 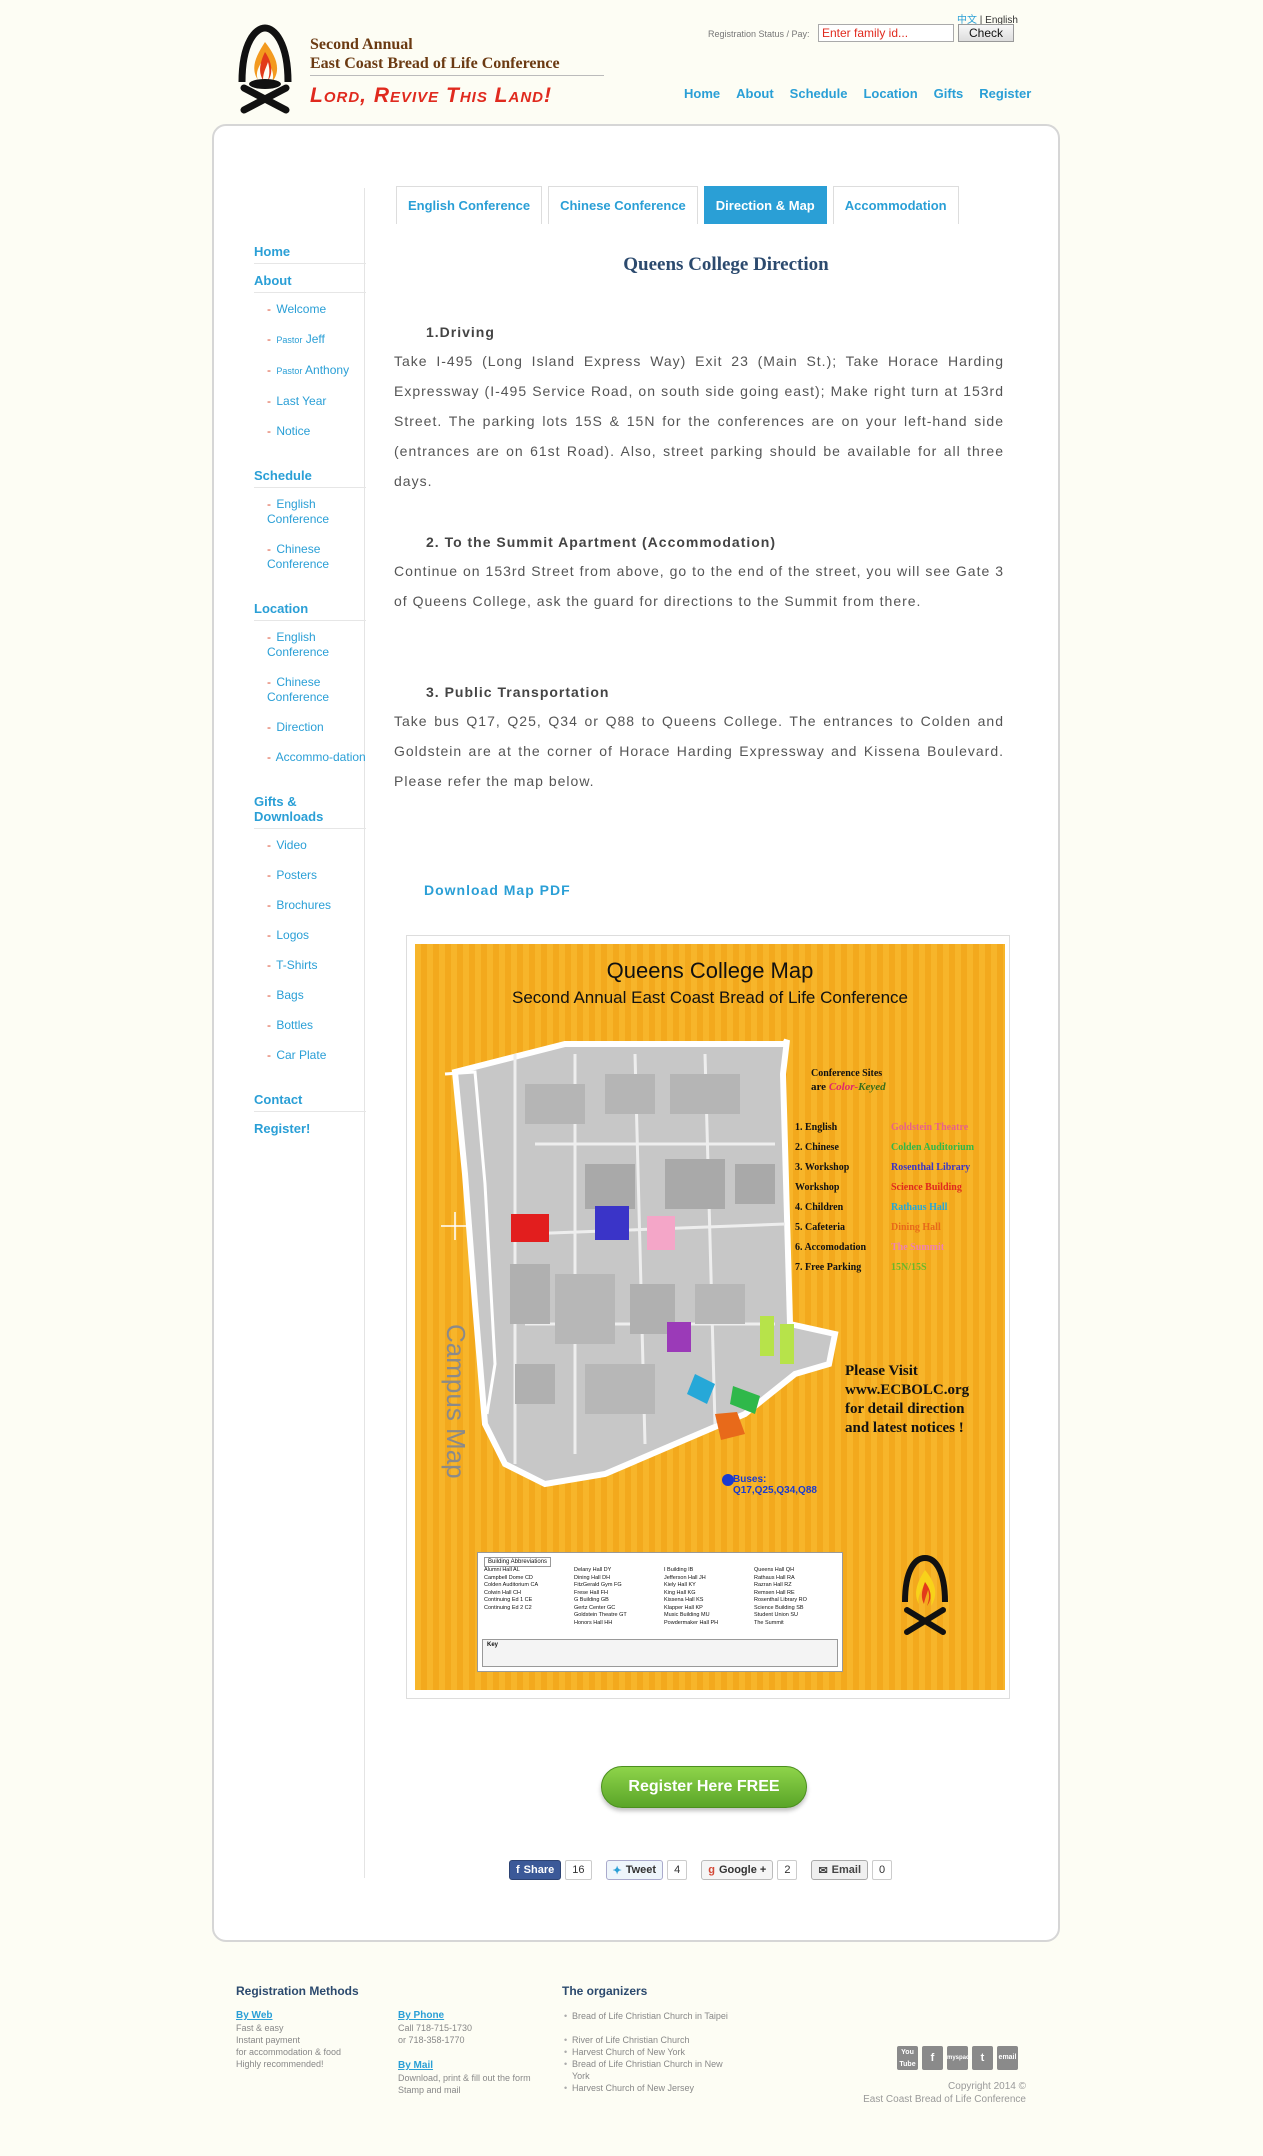 What do you see at coordinates (310, 690) in the screenshot?
I see `sidebar-item-location-chinese: - Chinese Conference` at bounding box center [310, 690].